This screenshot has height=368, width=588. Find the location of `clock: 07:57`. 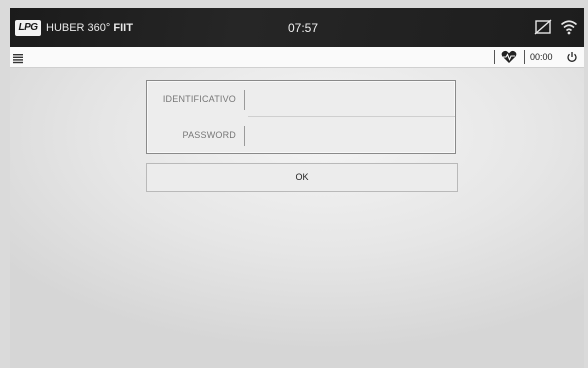

clock: 07:57 is located at coordinates (303, 28).